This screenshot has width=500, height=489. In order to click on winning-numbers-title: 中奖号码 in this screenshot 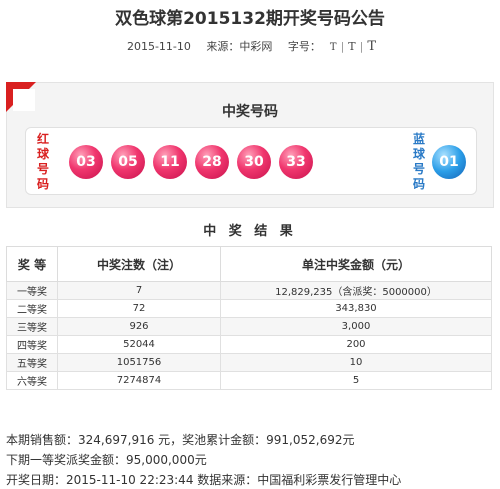, I will do `click(250, 112)`.